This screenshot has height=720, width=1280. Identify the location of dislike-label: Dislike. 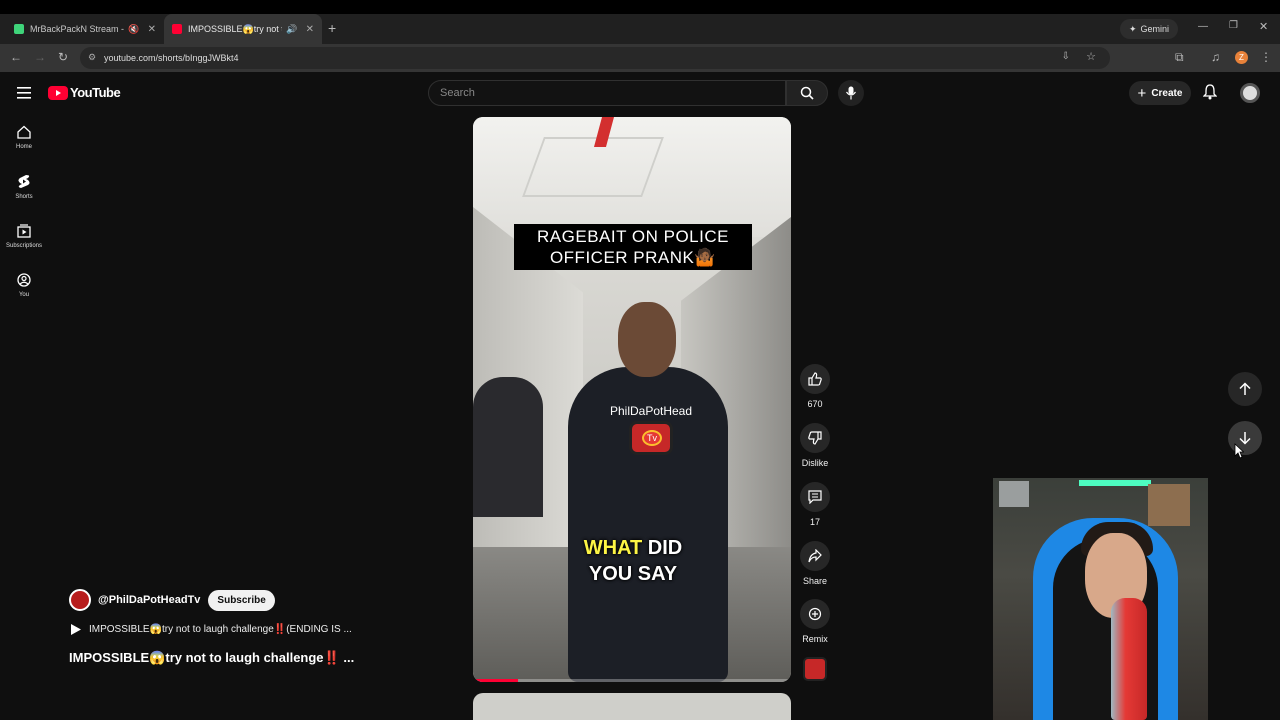
(815, 463).